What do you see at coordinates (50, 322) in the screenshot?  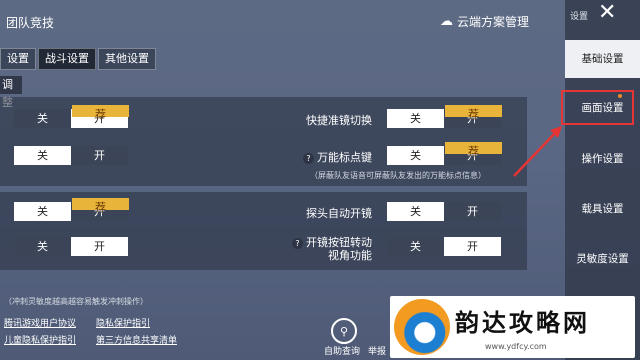 I see `link-user-agreement: 腾讯游戏用户协议` at bounding box center [50, 322].